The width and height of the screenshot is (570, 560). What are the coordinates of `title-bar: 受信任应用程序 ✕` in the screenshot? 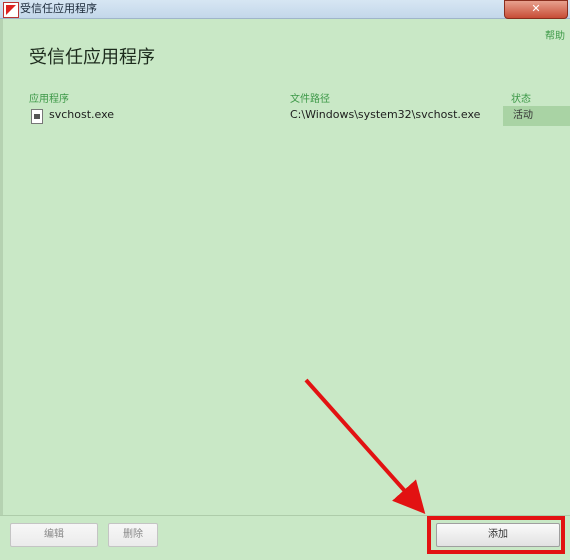 It's located at (285, 9).